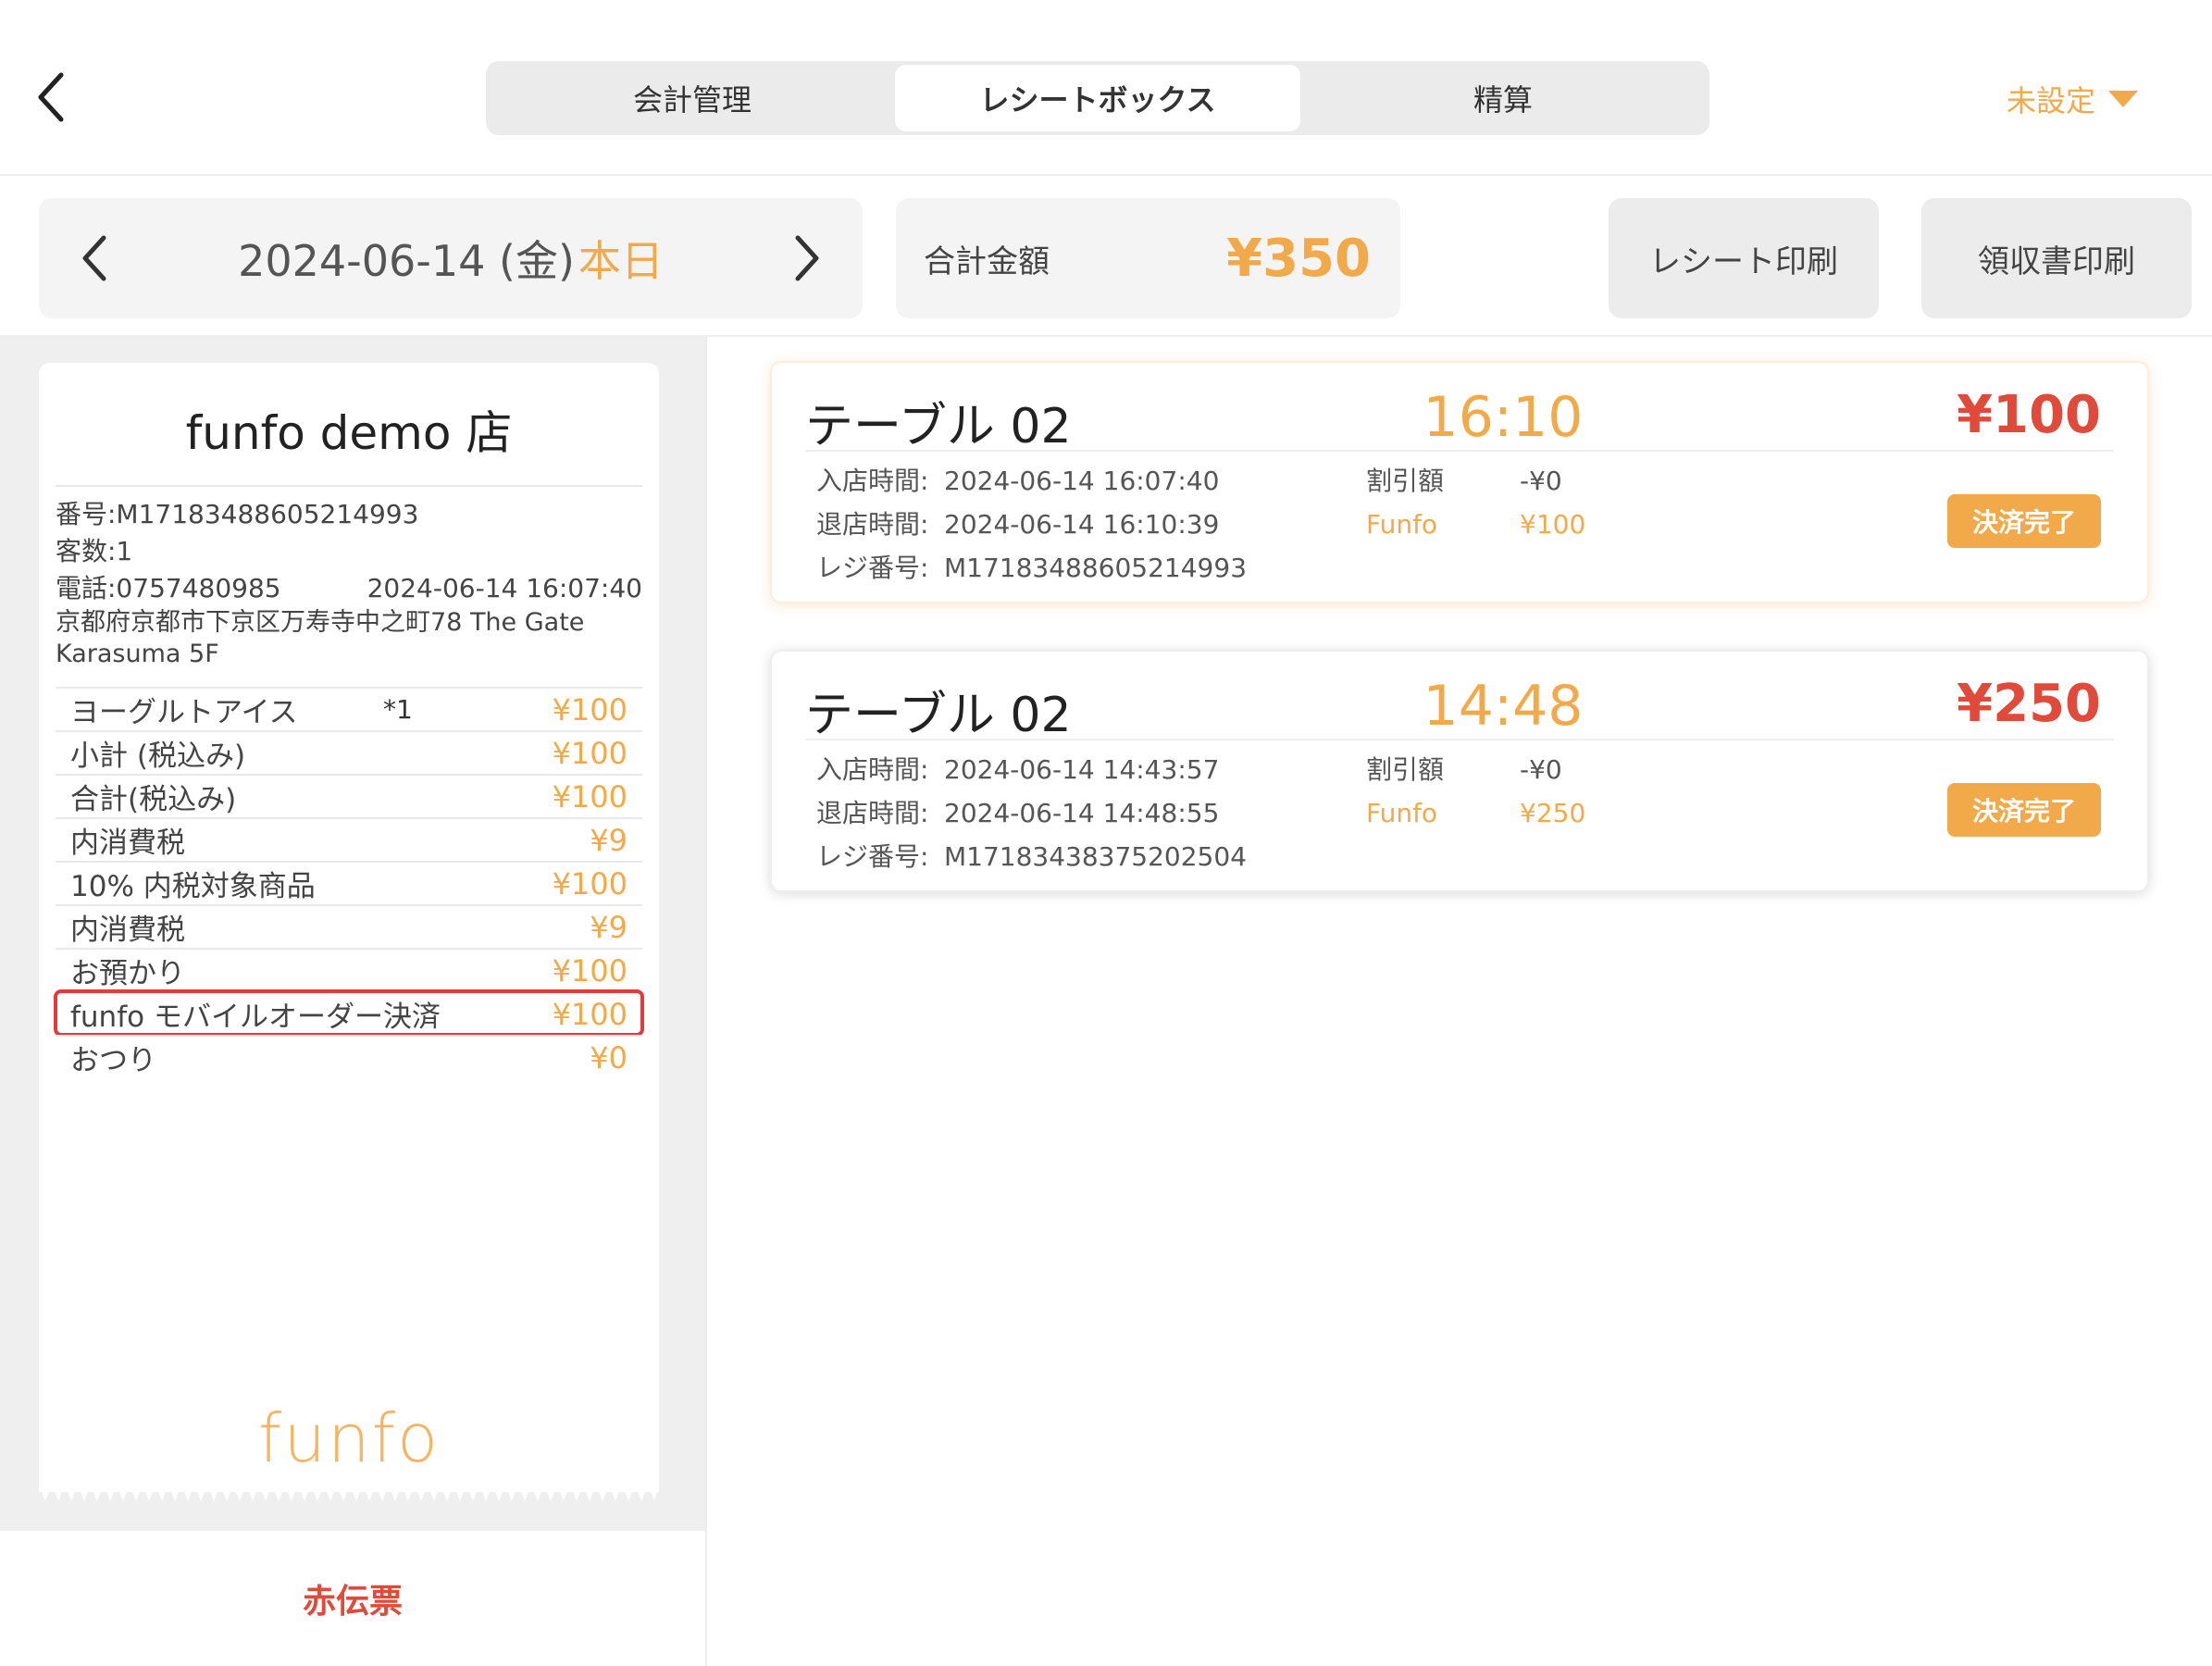 The height and width of the screenshot is (1666, 2212). Describe the element at coordinates (1744, 258) in the screenshot. I see `print-receipt-button: レシート印刷` at that location.